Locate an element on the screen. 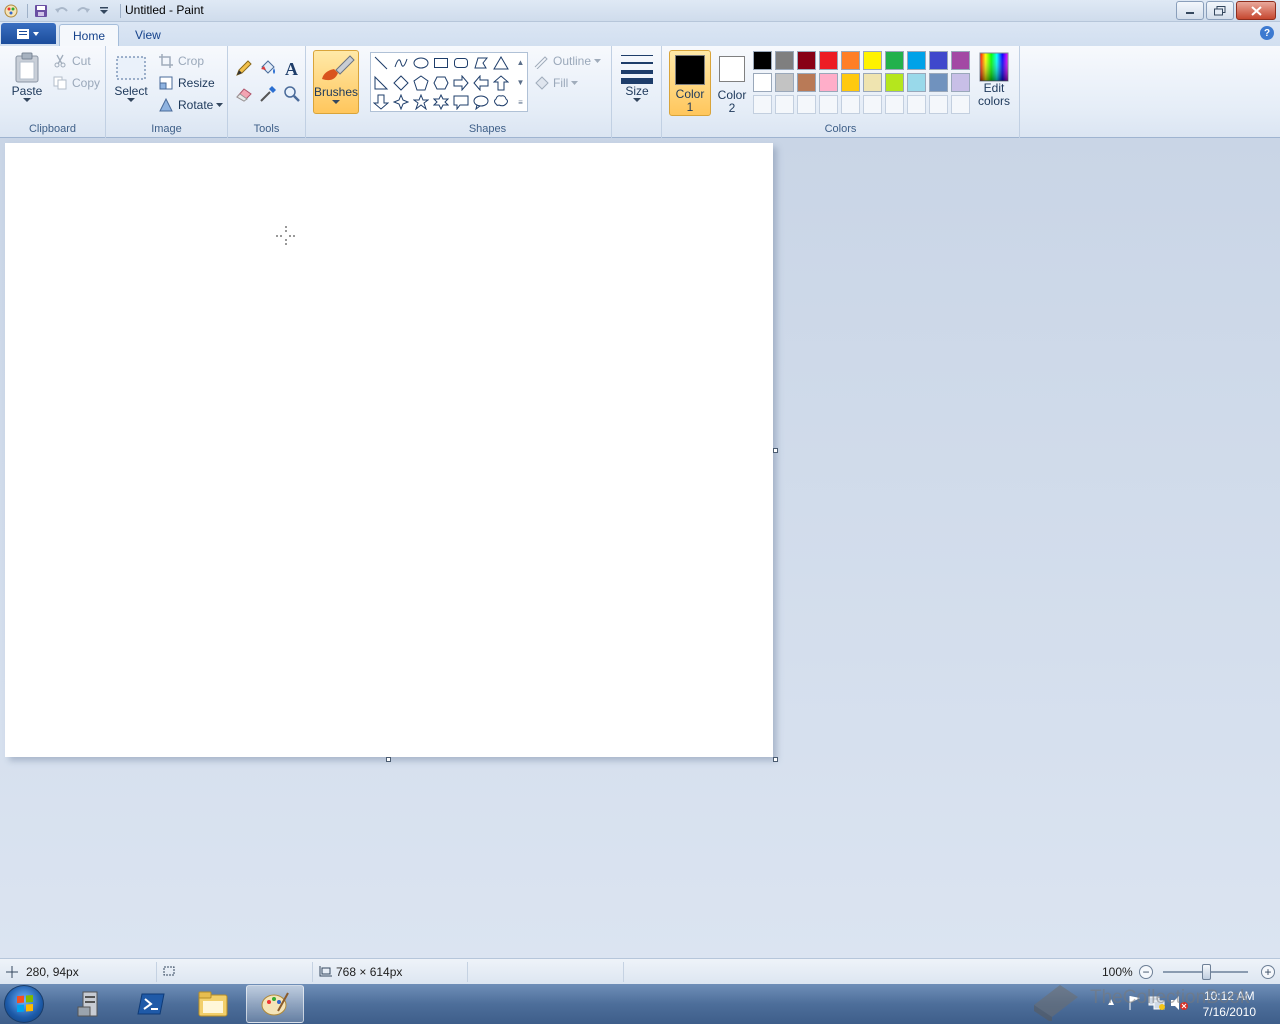 This screenshot has height=1024, width=1280. fill-button: Fill is located at coordinates (556, 83).